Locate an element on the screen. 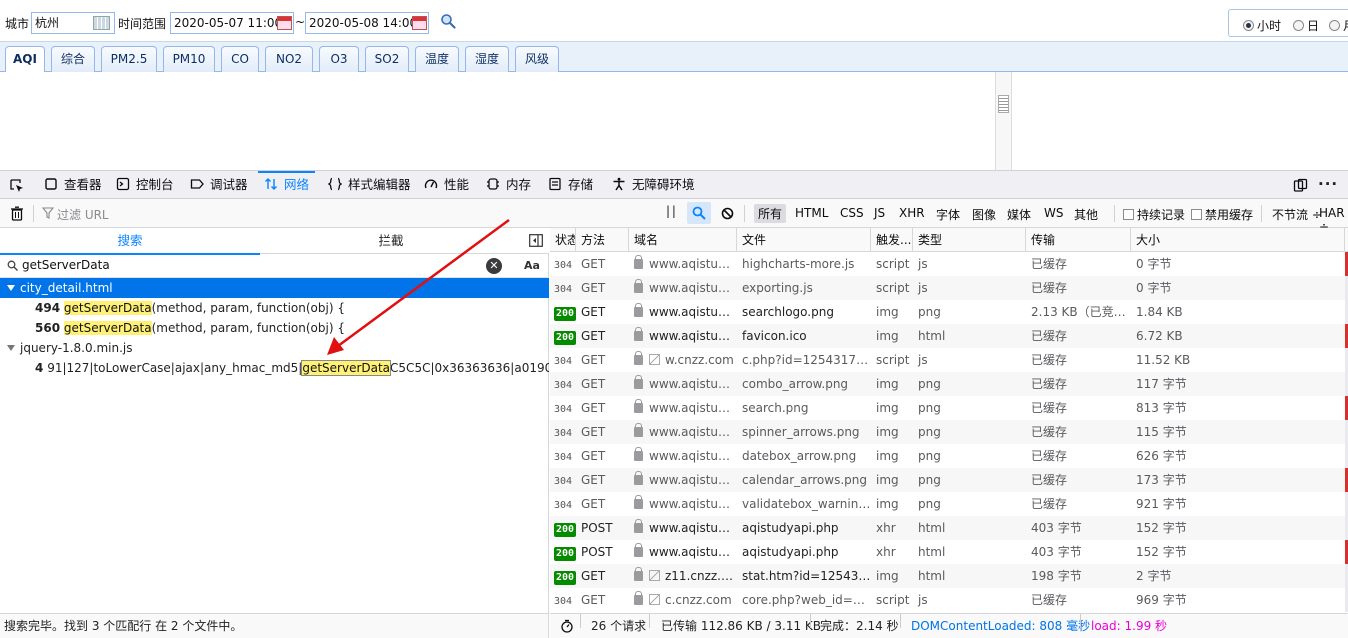 This screenshot has width=1348, height=638. search-query-value: getServerData is located at coordinates (66, 265).